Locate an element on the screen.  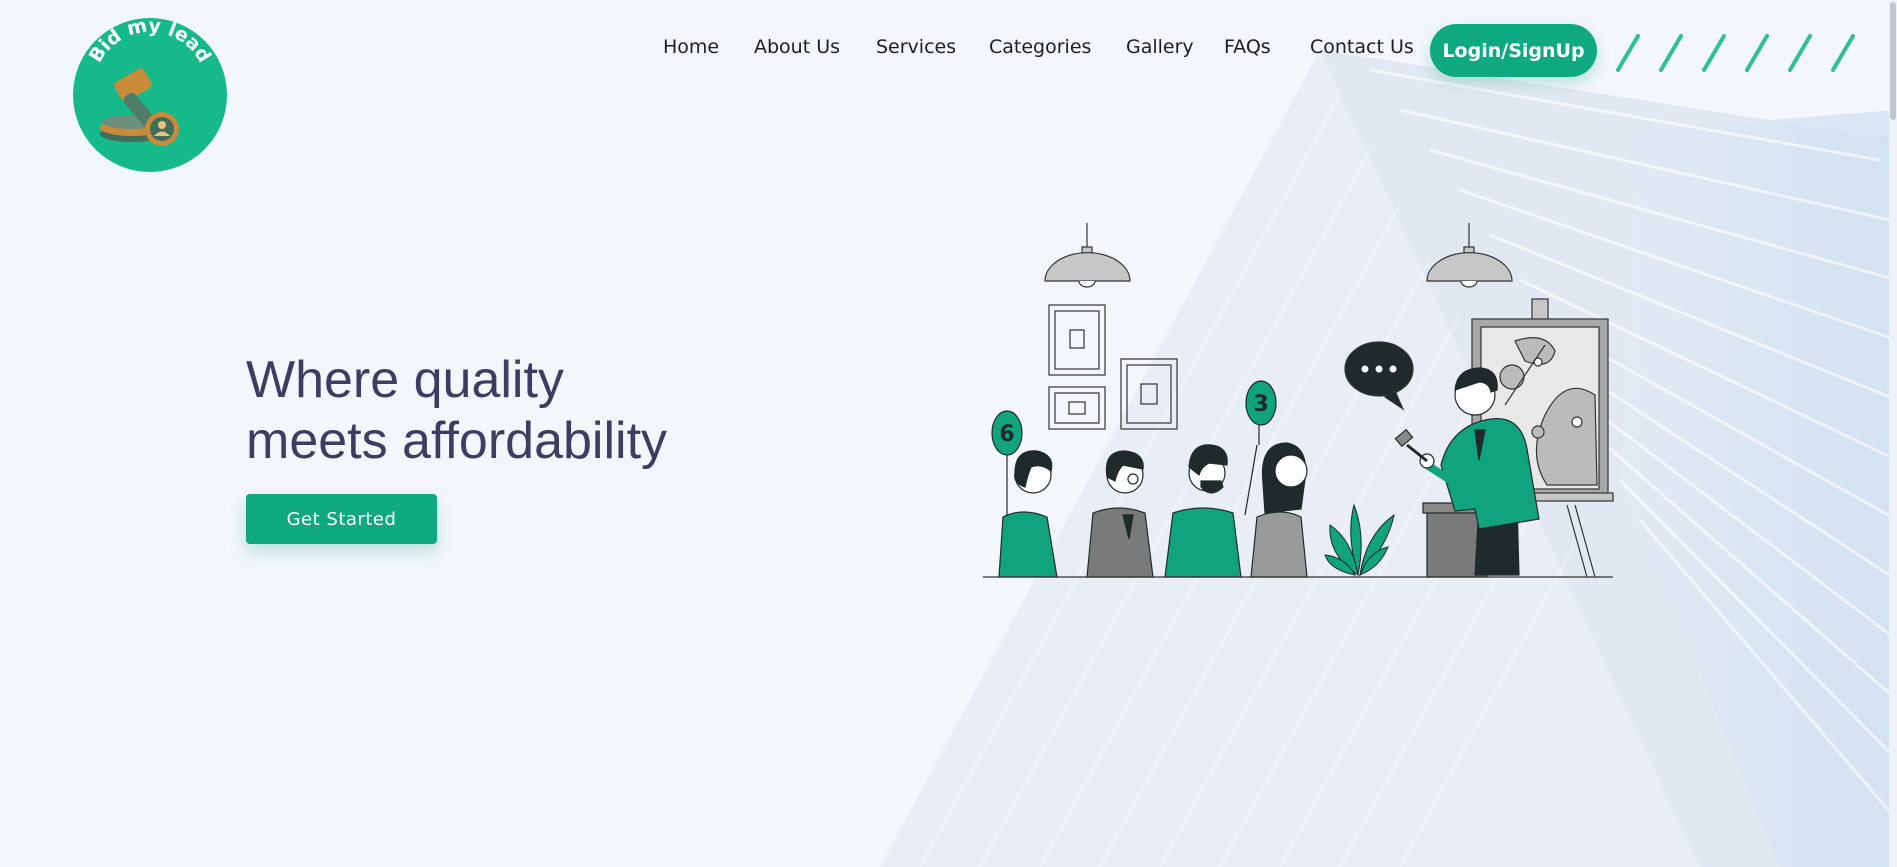
nav-faqs: FAQs is located at coordinates (1247, 47).